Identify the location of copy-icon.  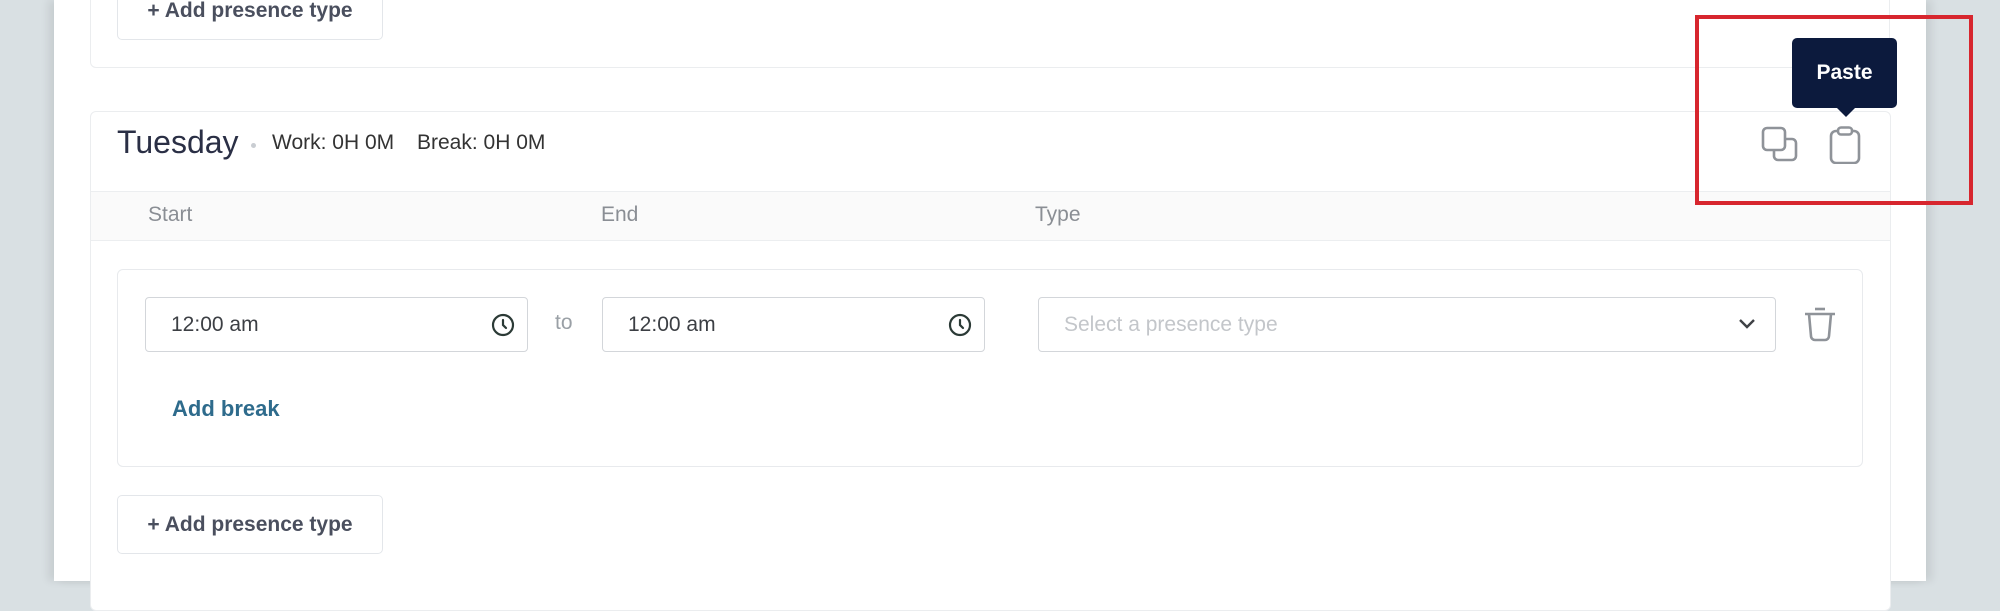
(1779, 144).